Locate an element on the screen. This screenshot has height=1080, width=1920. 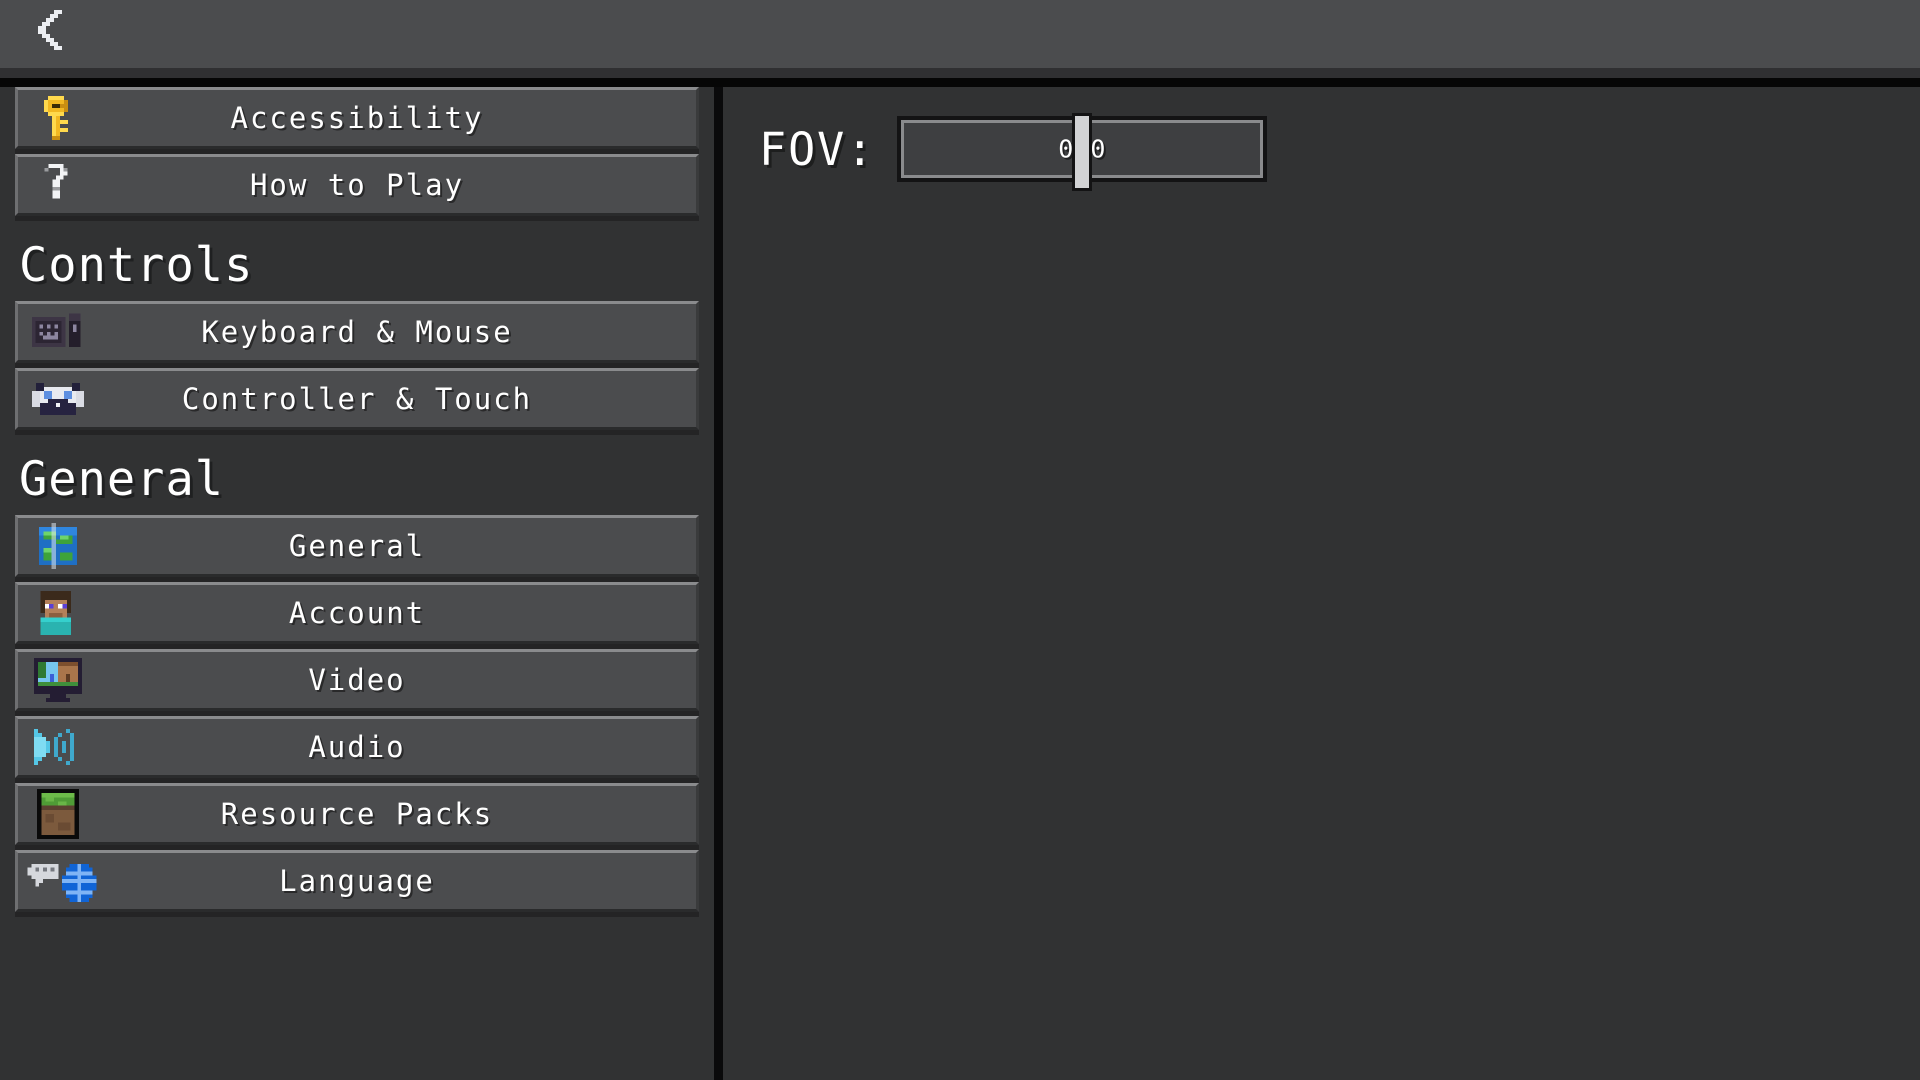
back-button is located at coordinates (50, 34).